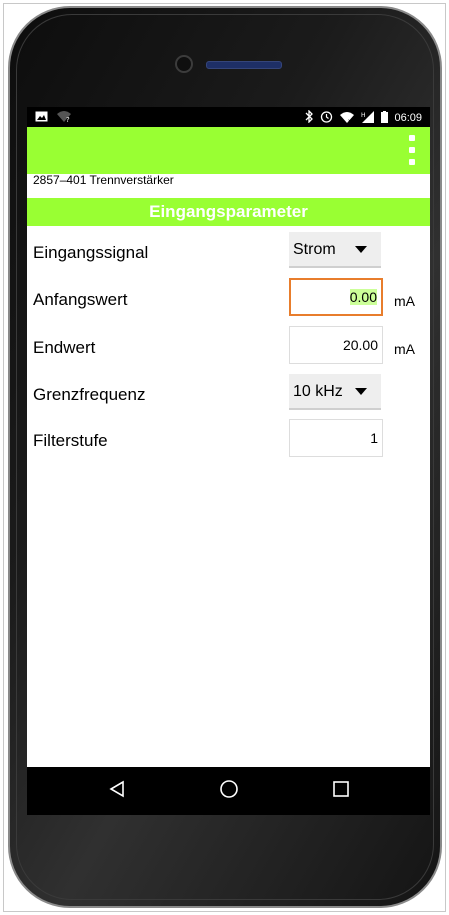 This screenshot has height=915, width=449. I want to click on battery-icon, so click(385, 118).